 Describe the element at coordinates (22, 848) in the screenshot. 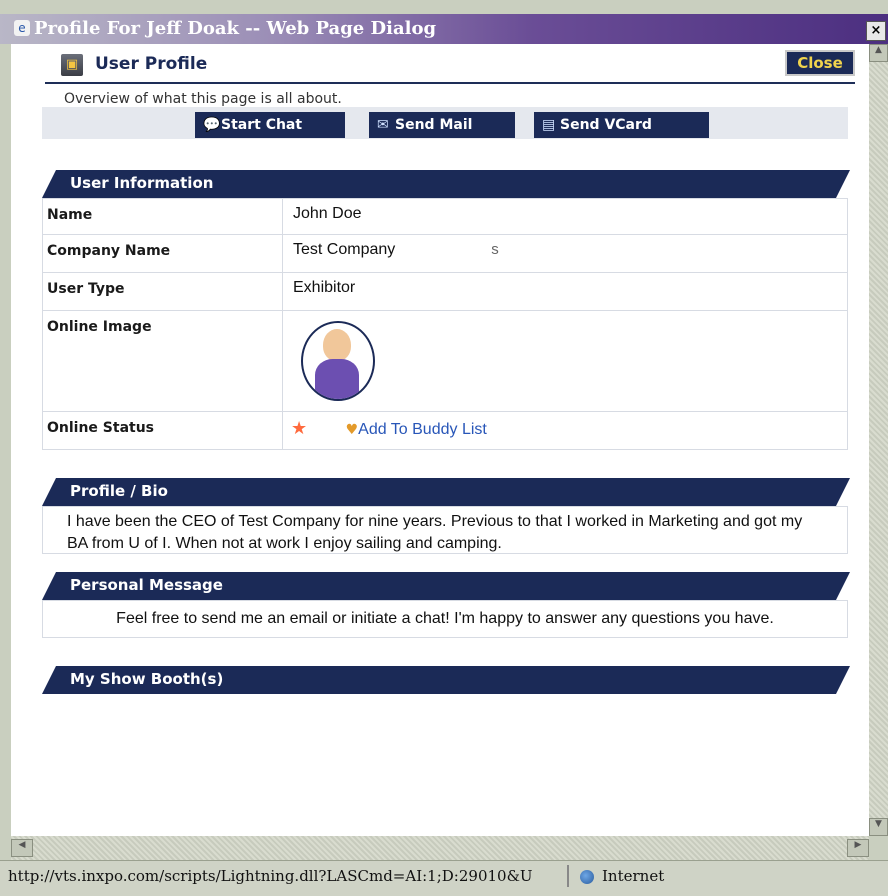

I see `scroll-left-arrow: ◀` at that location.